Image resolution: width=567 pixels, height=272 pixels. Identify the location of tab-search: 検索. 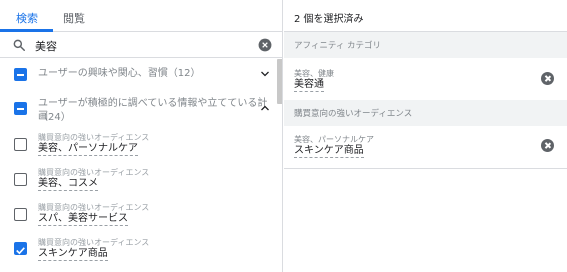
(27, 18).